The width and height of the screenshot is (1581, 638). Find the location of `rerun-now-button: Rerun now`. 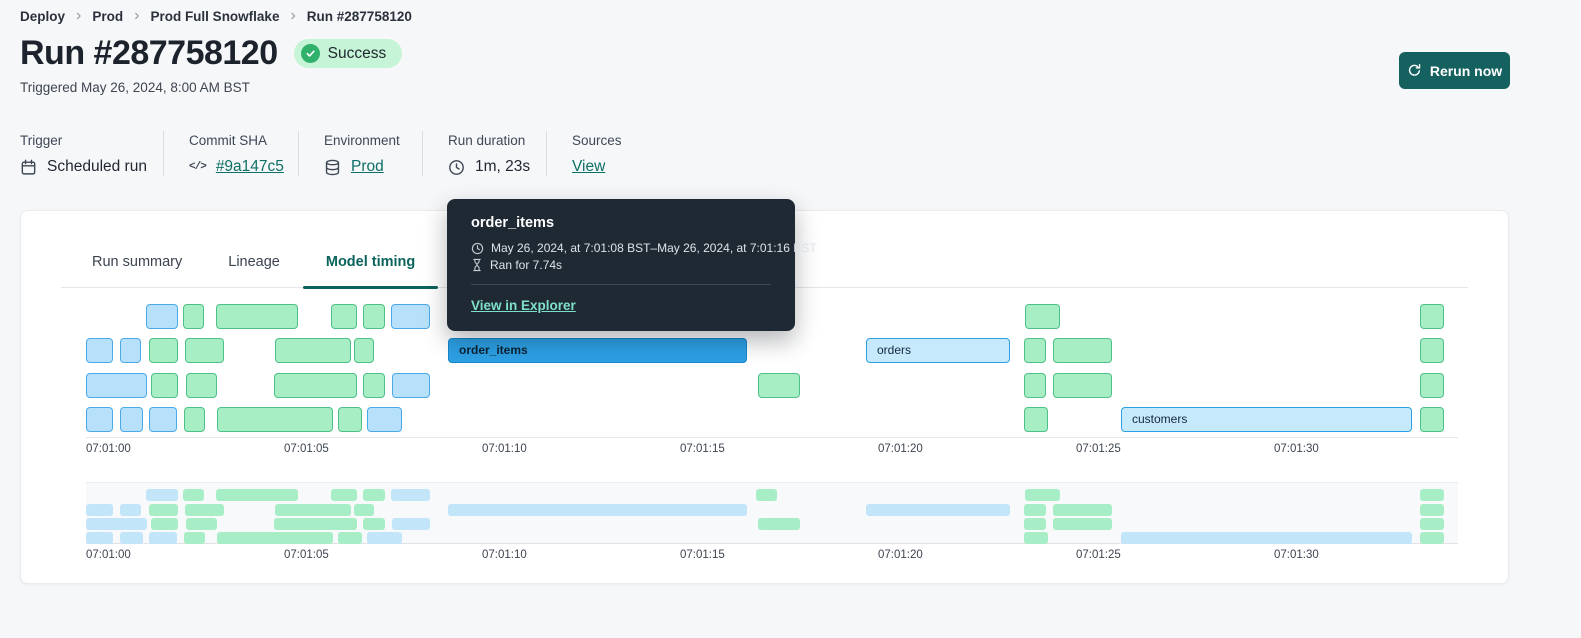

rerun-now-button: Rerun now is located at coordinates (1454, 70).